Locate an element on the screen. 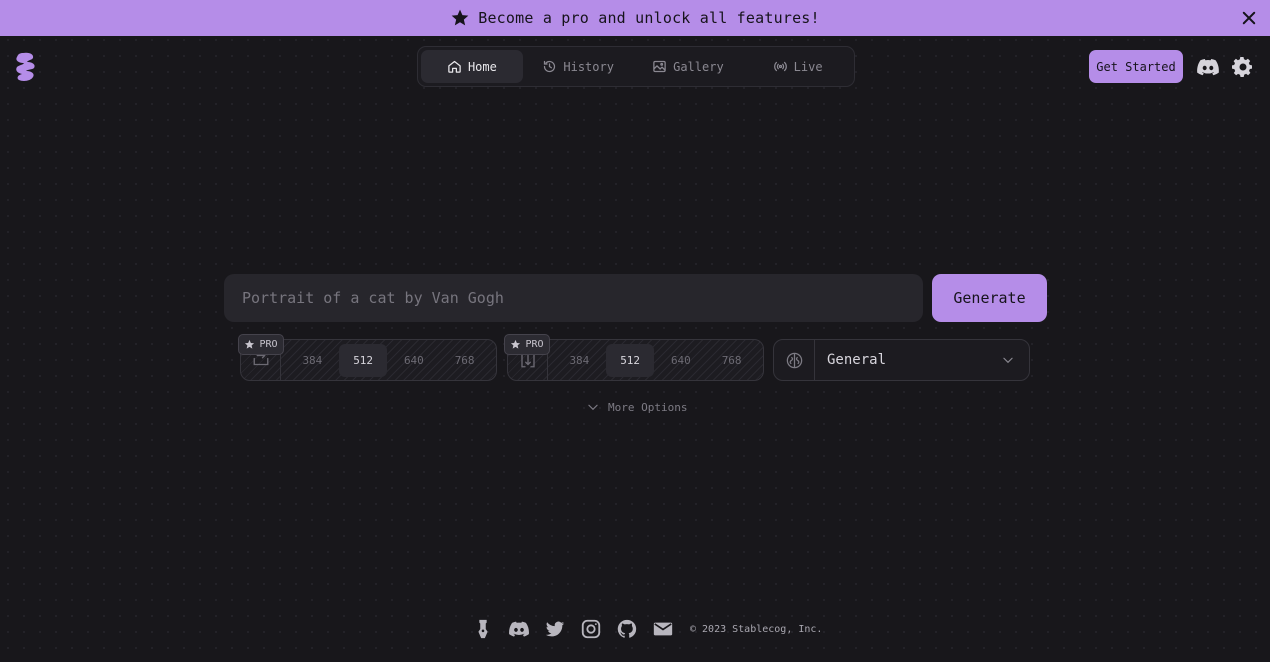 The width and height of the screenshot is (1270, 662). width-option: 768 is located at coordinates (465, 360).